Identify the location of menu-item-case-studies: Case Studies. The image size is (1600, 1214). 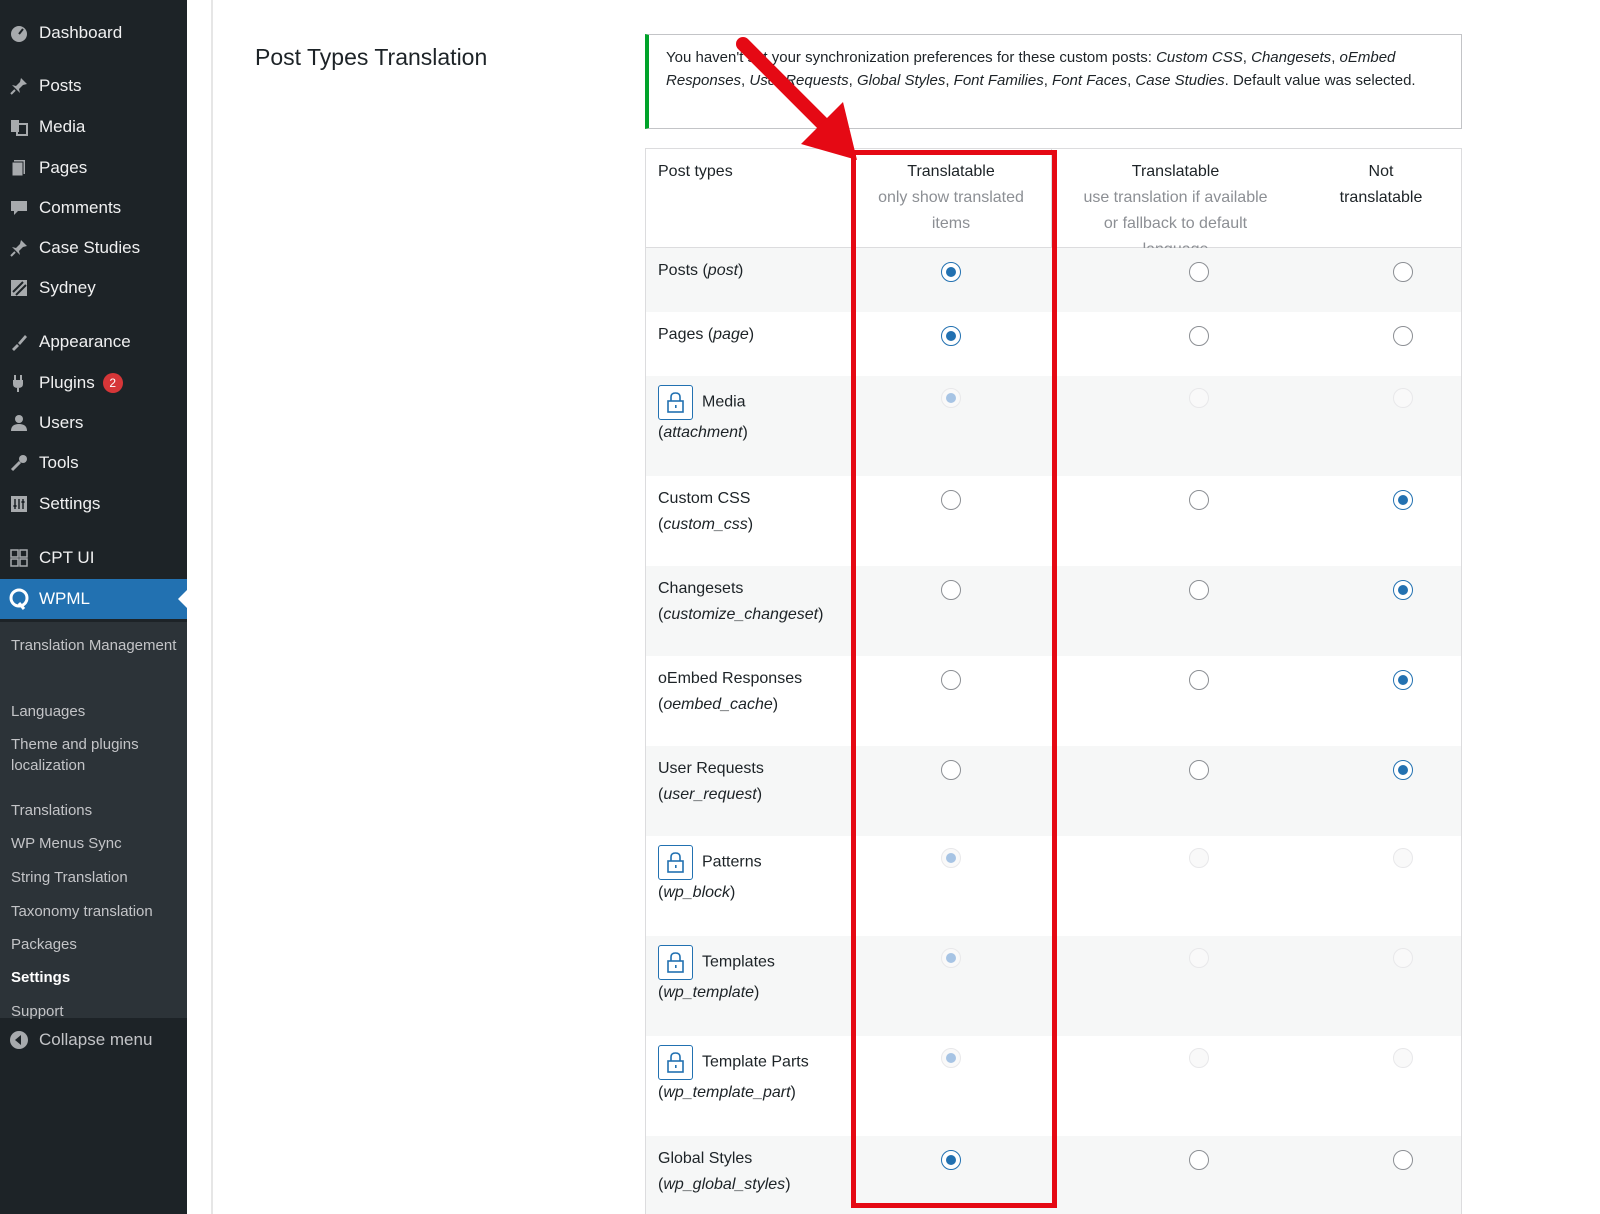
(93, 248).